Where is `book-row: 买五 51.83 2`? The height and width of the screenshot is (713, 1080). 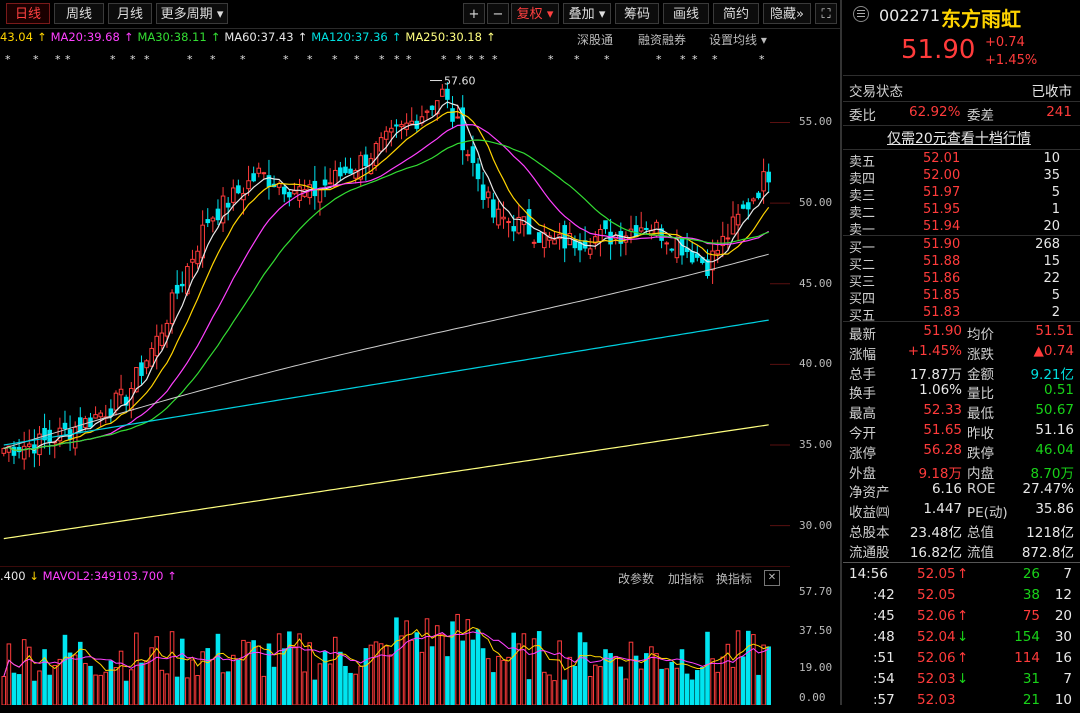
book-row: 买五 51.83 2 is located at coordinates (961, 314).